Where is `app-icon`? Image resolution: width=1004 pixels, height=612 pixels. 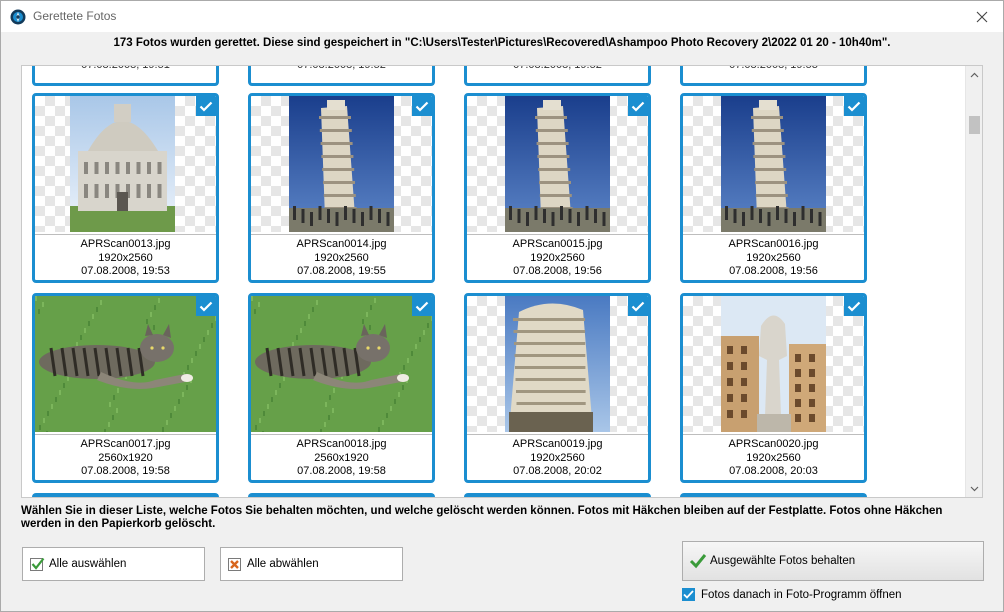 app-icon is located at coordinates (18, 17).